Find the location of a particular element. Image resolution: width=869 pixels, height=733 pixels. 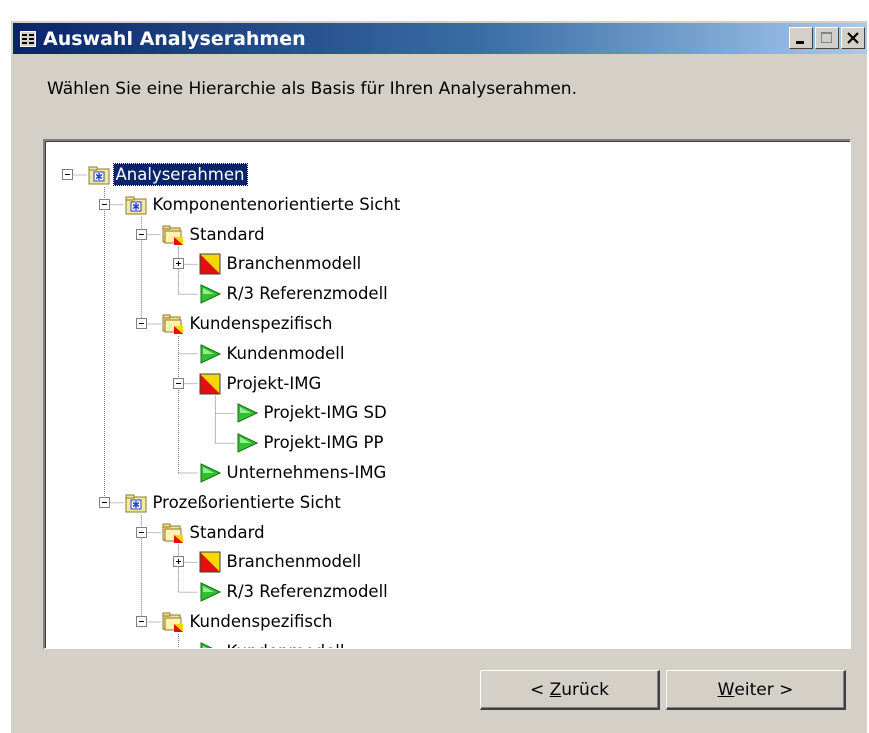

tree-node-label: Unternehmens-IMG is located at coordinates (307, 472).